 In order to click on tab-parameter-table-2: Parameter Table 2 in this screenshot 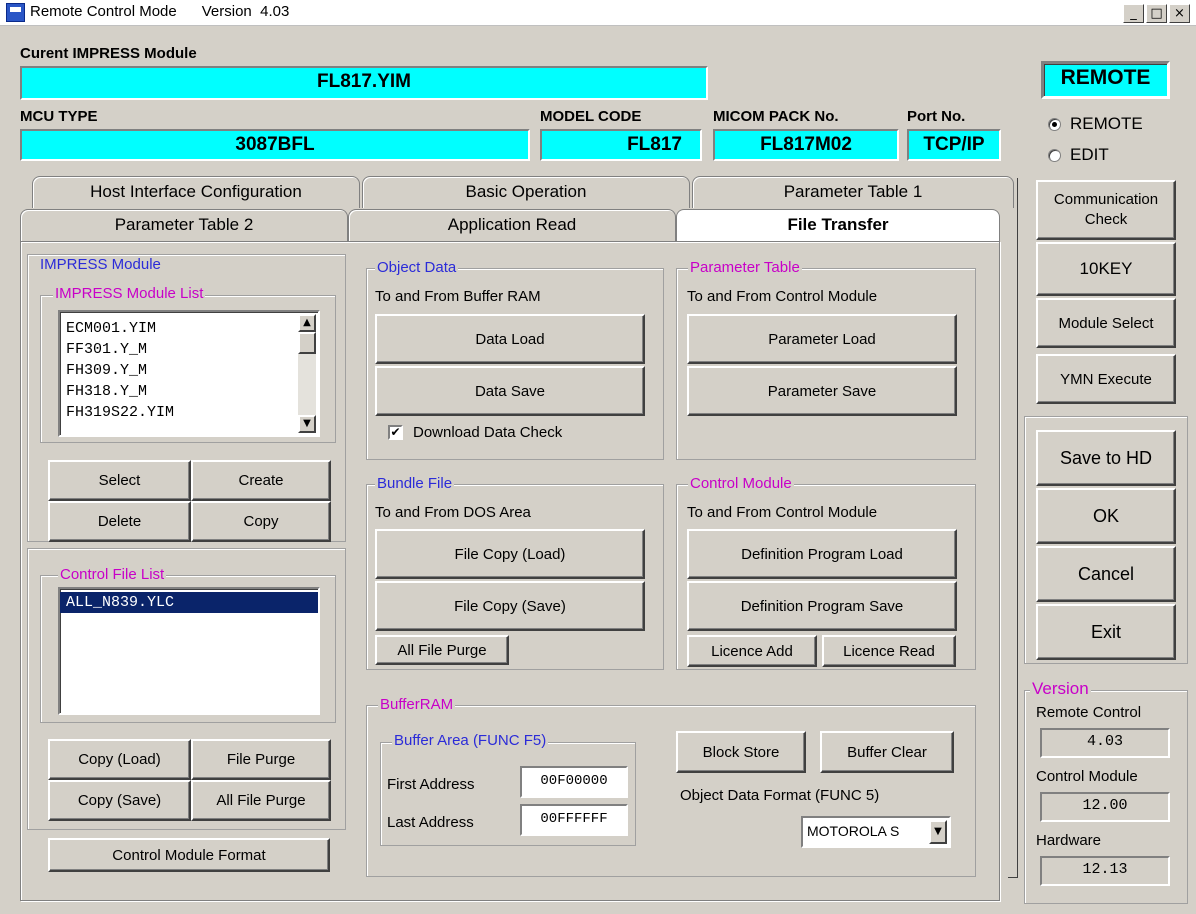, I will do `click(184, 225)`.